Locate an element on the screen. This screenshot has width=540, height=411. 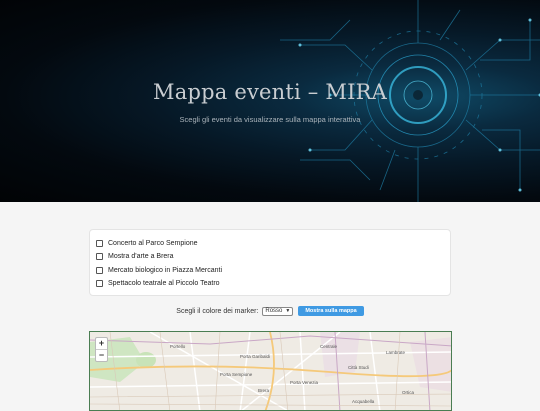
event-label: Concerto al Parco Sempione is located at coordinates (153, 243).